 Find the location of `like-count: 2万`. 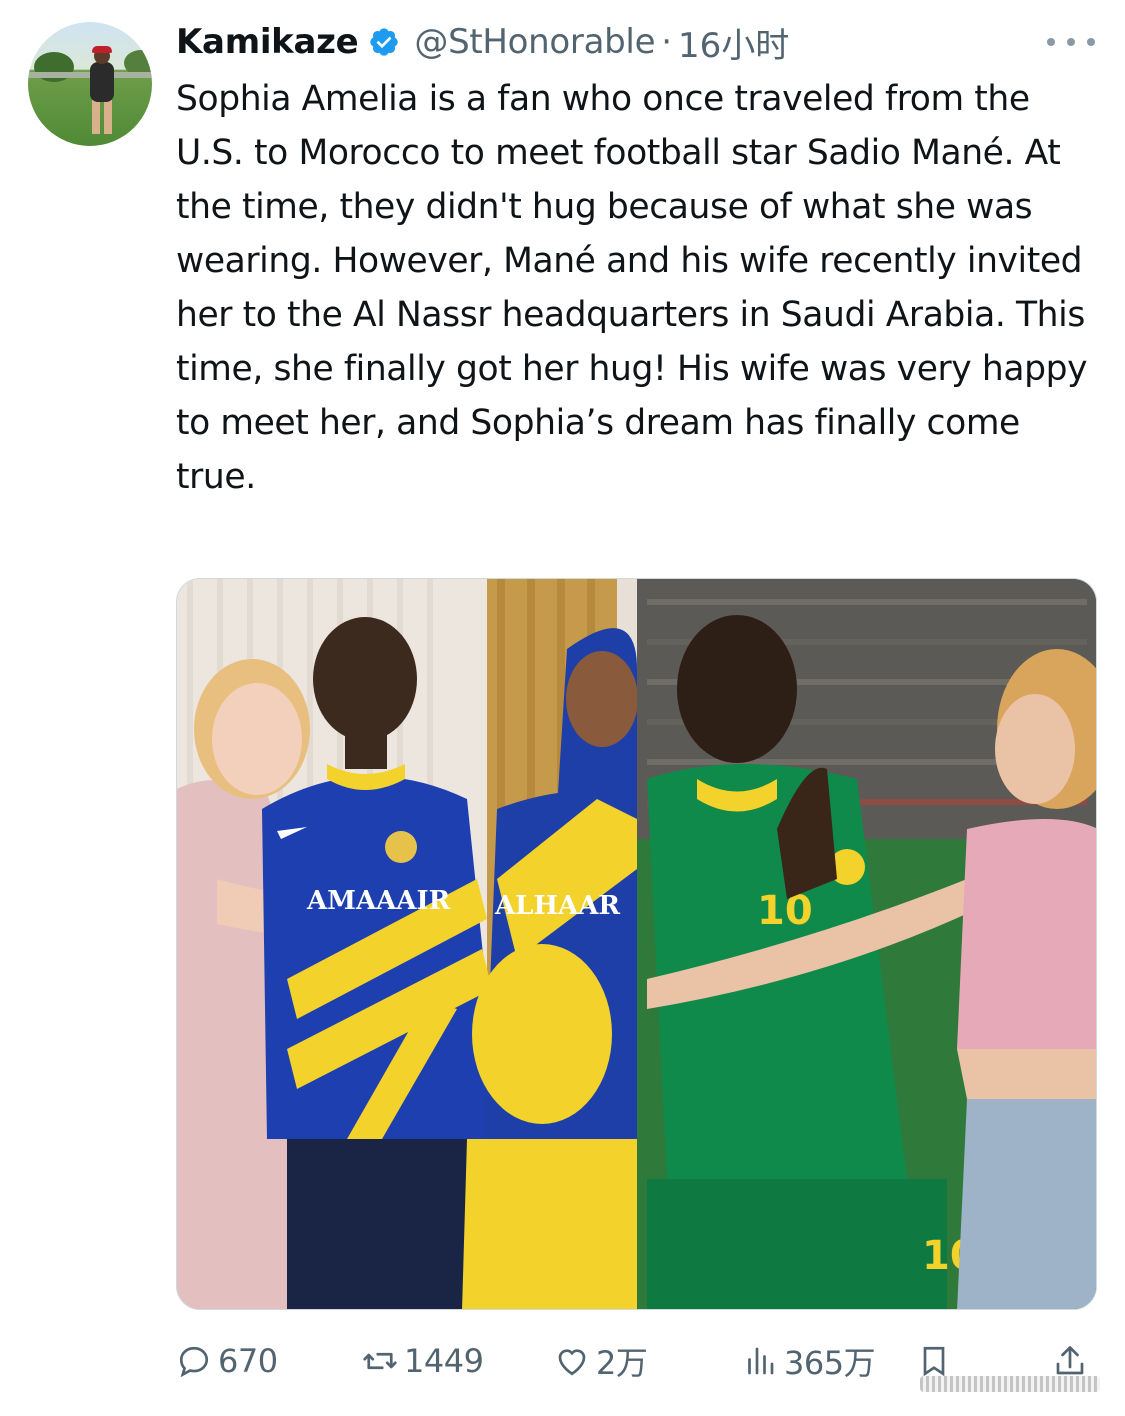

like-count: 2万 is located at coordinates (622, 1363).